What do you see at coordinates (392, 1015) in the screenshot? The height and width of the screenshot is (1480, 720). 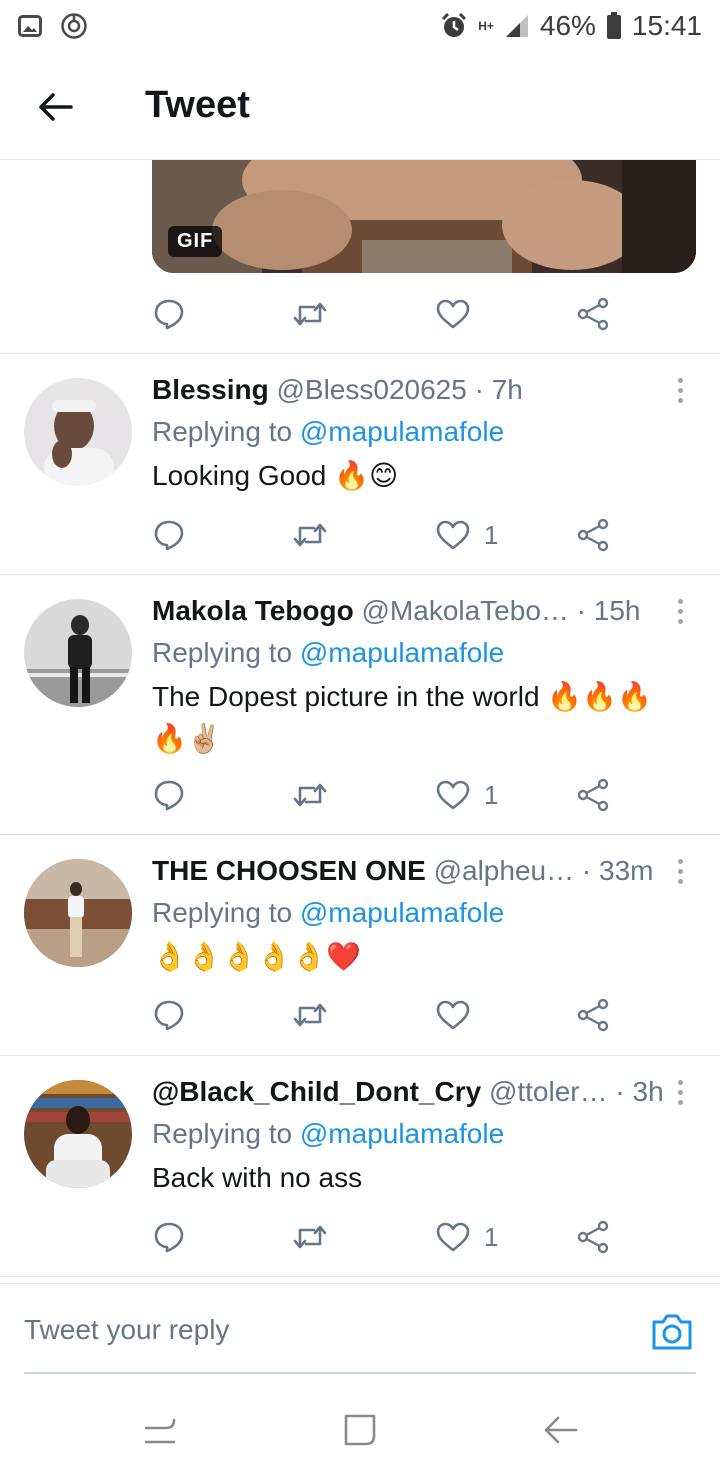 I see `tweet-actions` at bounding box center [392, 1015].